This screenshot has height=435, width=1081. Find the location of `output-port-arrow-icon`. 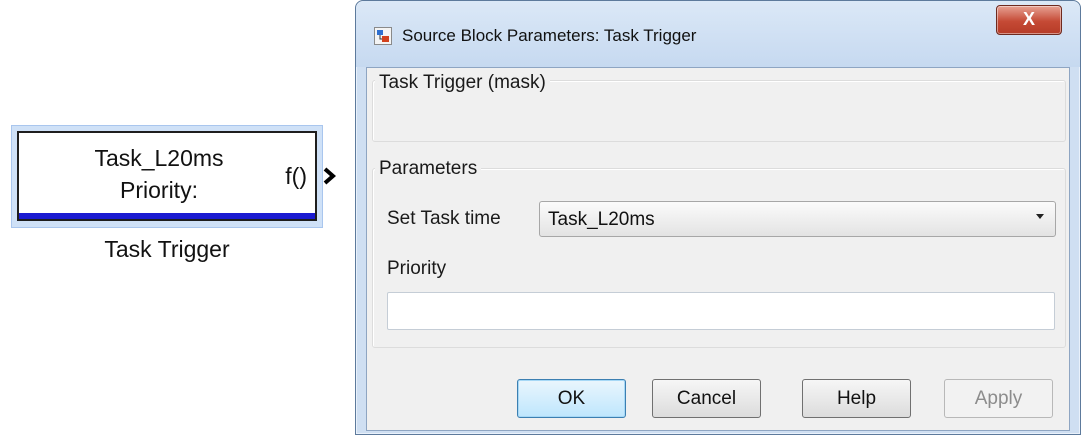

output-port-arrow-icon is located at coordinates (329, 176).